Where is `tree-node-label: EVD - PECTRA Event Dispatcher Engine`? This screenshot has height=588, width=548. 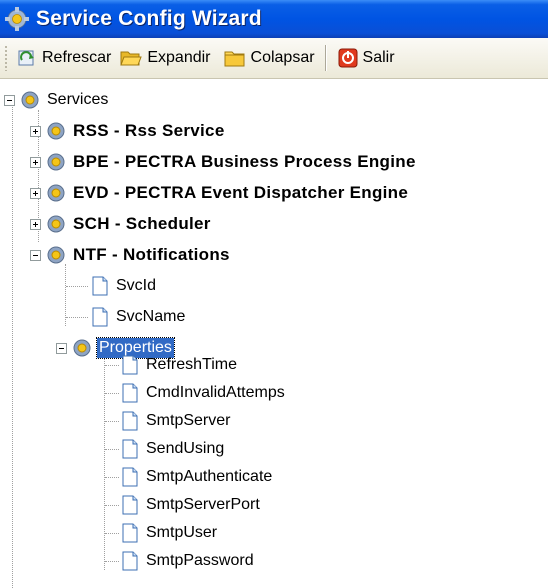 tree-node-label: EVD - PECTRA Event Dispatcher Engine is located at coordinates (241, 192).